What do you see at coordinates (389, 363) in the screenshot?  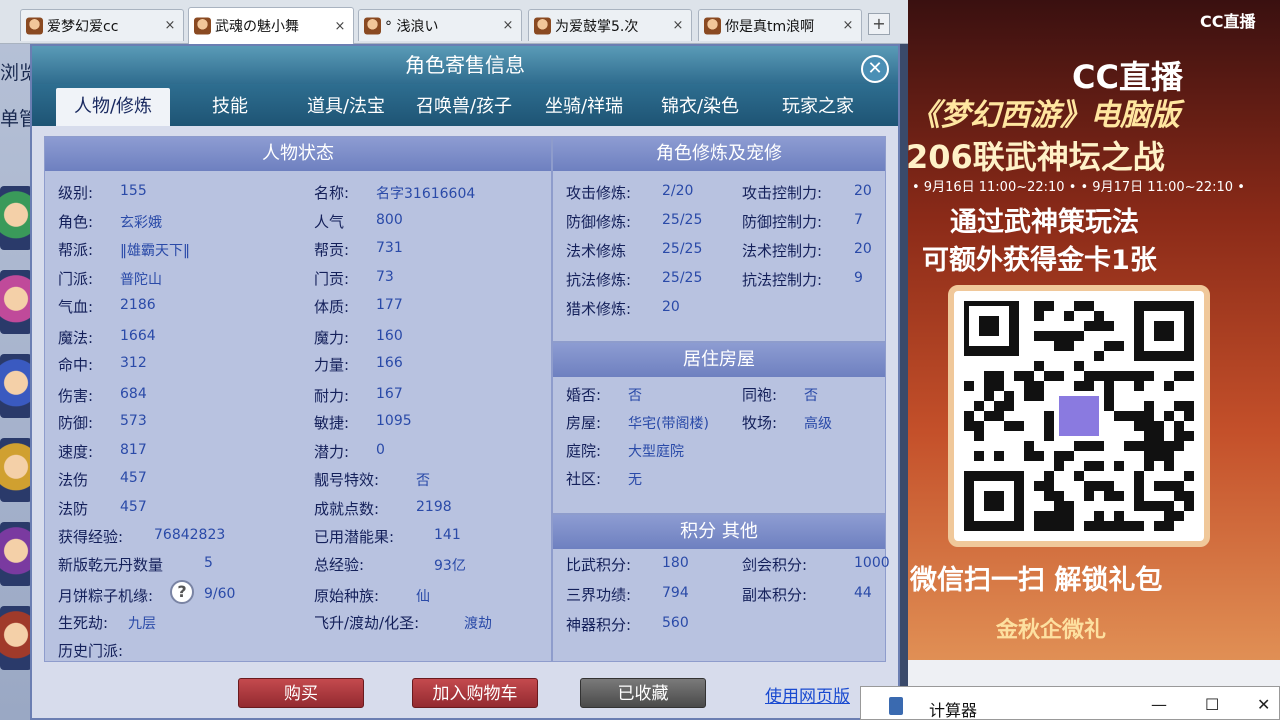 I see `status-value: 166` at bounding box center [389, 363].